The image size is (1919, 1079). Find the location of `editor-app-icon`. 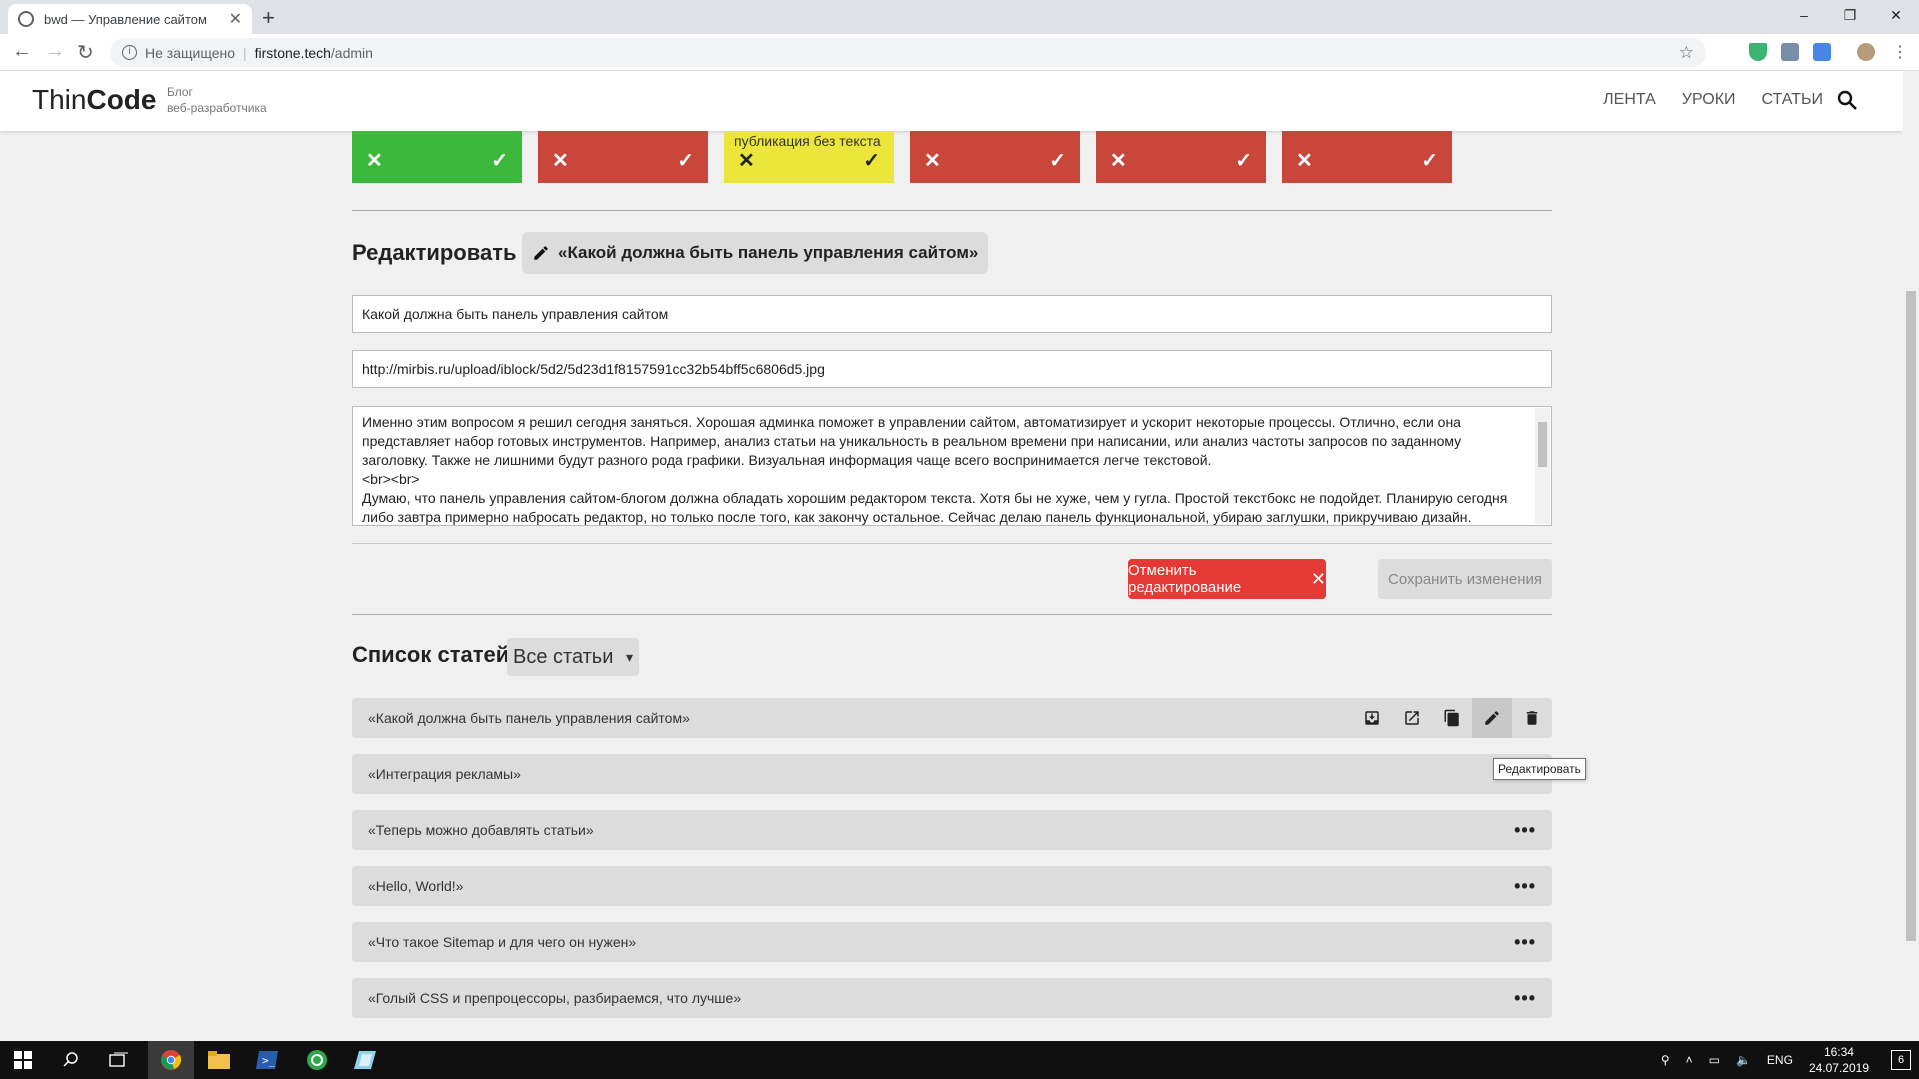

editor-app-icon is located at coordinates (365, 1060).